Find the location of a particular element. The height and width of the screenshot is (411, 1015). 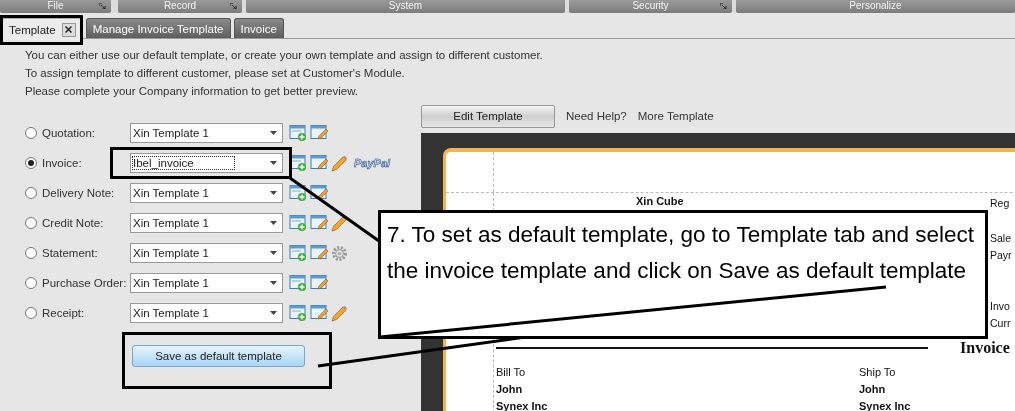

template-label: Purchase Order: is located at coordinates (85, 283).